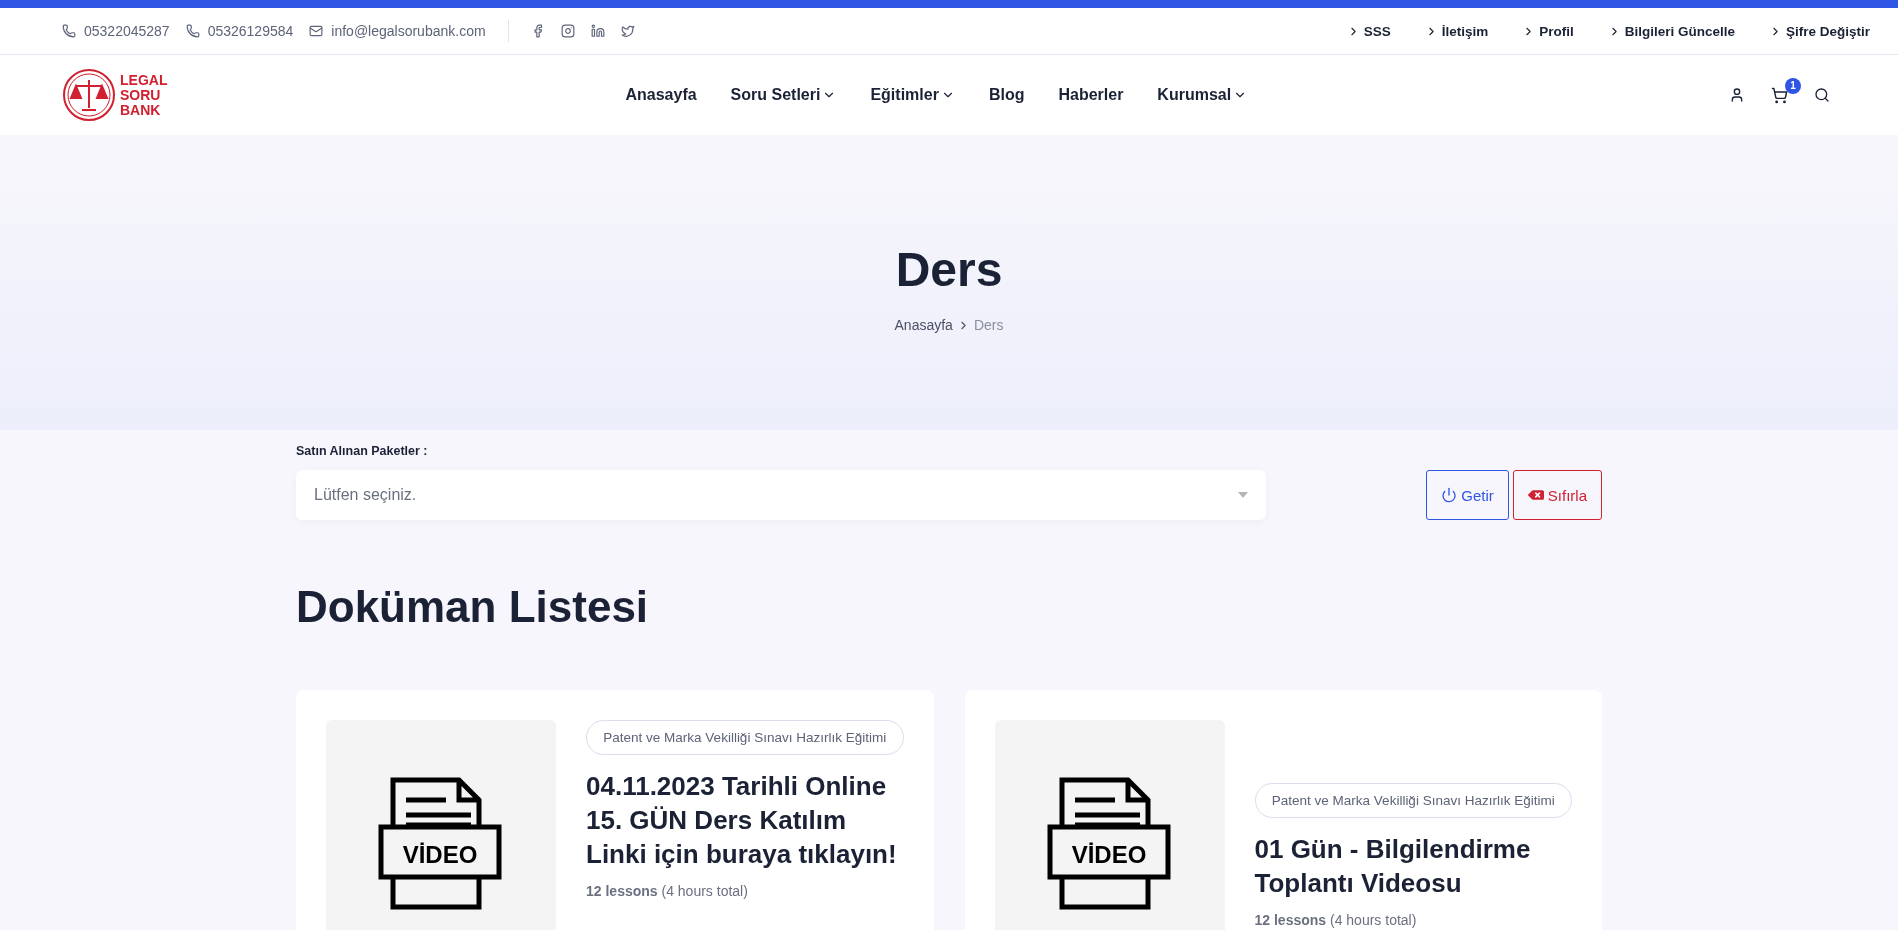  I want to click on fetch-button: Getir, so click(1467, 495).